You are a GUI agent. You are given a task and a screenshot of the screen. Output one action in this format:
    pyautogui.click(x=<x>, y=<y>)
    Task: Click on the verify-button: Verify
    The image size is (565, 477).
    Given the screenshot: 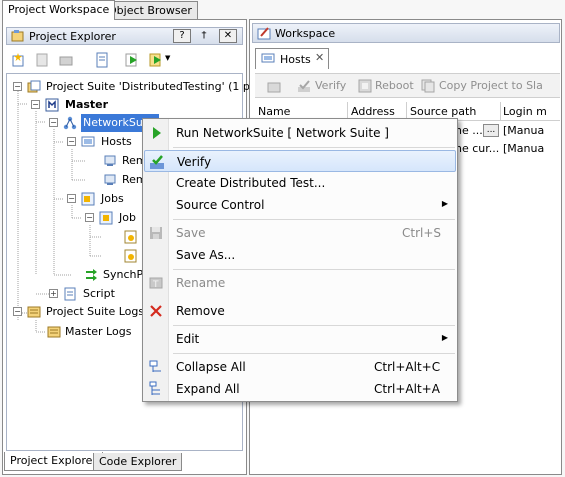 What is the action you would take?
    pyautogui.click(x=330, y=85)
    